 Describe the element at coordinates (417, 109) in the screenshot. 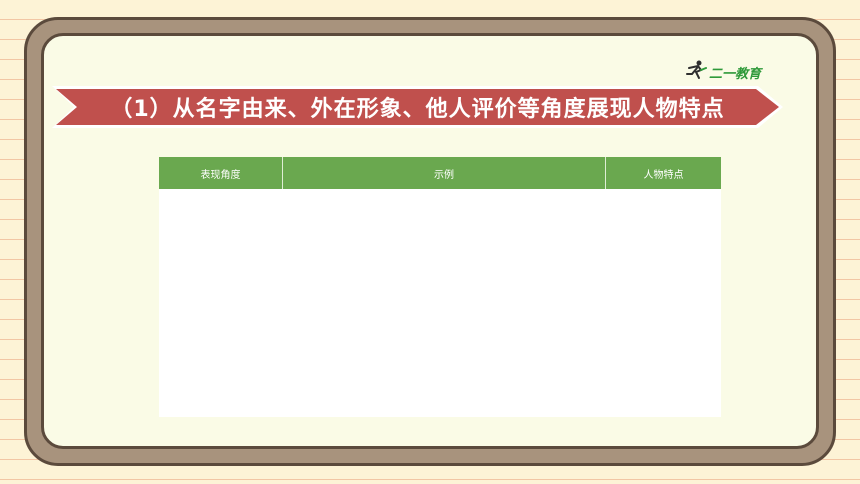

I see `banner-title: （1）从名字由来、外在形象、他人评价等角度展现人物特点` at that location.